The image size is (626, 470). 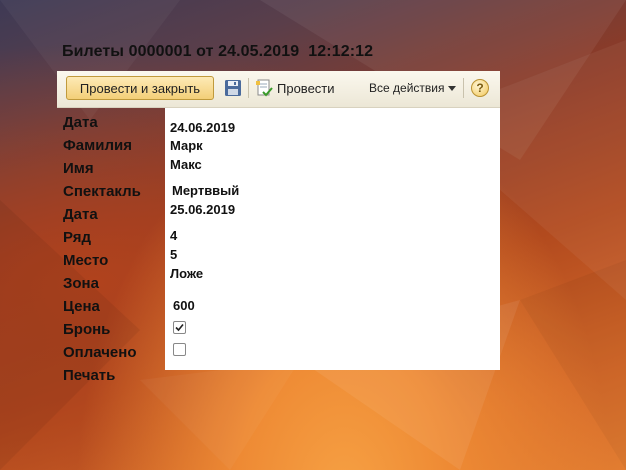 I want to click on label-zone: Зона, so click(x=81, y=283).